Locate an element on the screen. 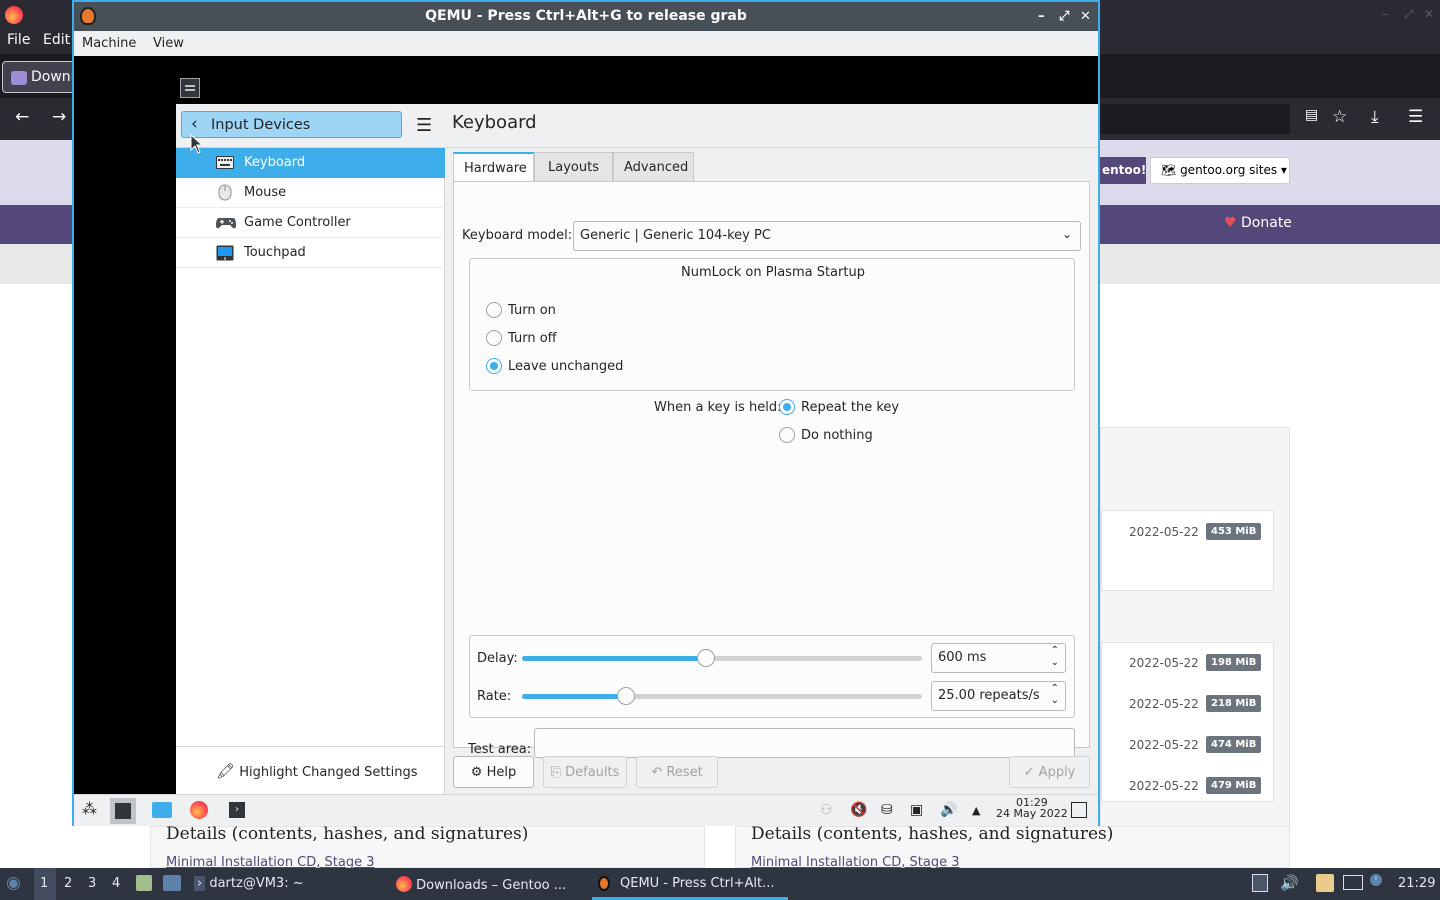 This screenshot has width=1440, height=900. sidebar-item-game-controller: Game Controller is located at coordinates (310, 223).